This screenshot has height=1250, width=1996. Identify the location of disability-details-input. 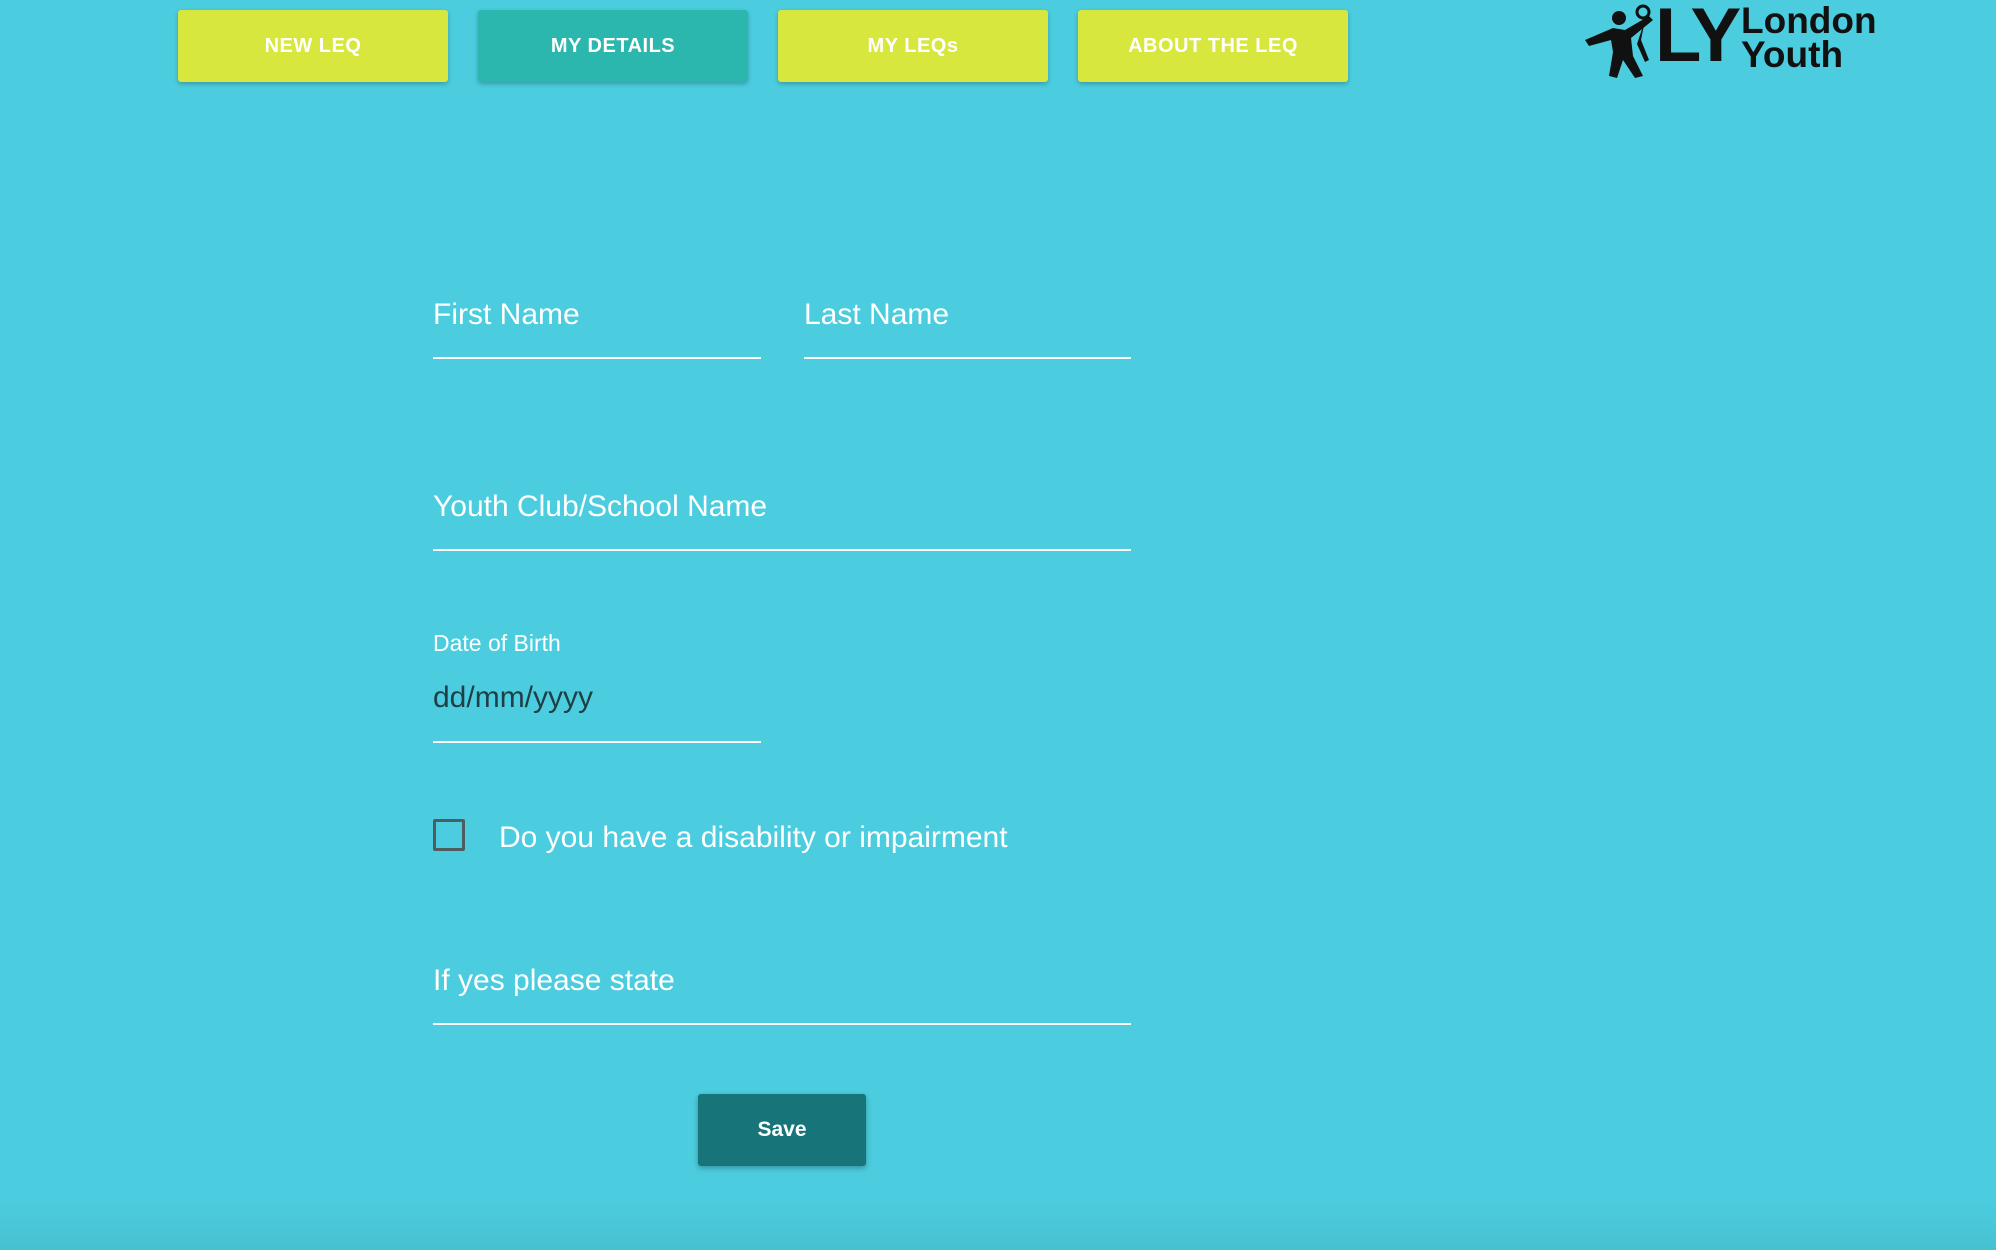
(782, 981).